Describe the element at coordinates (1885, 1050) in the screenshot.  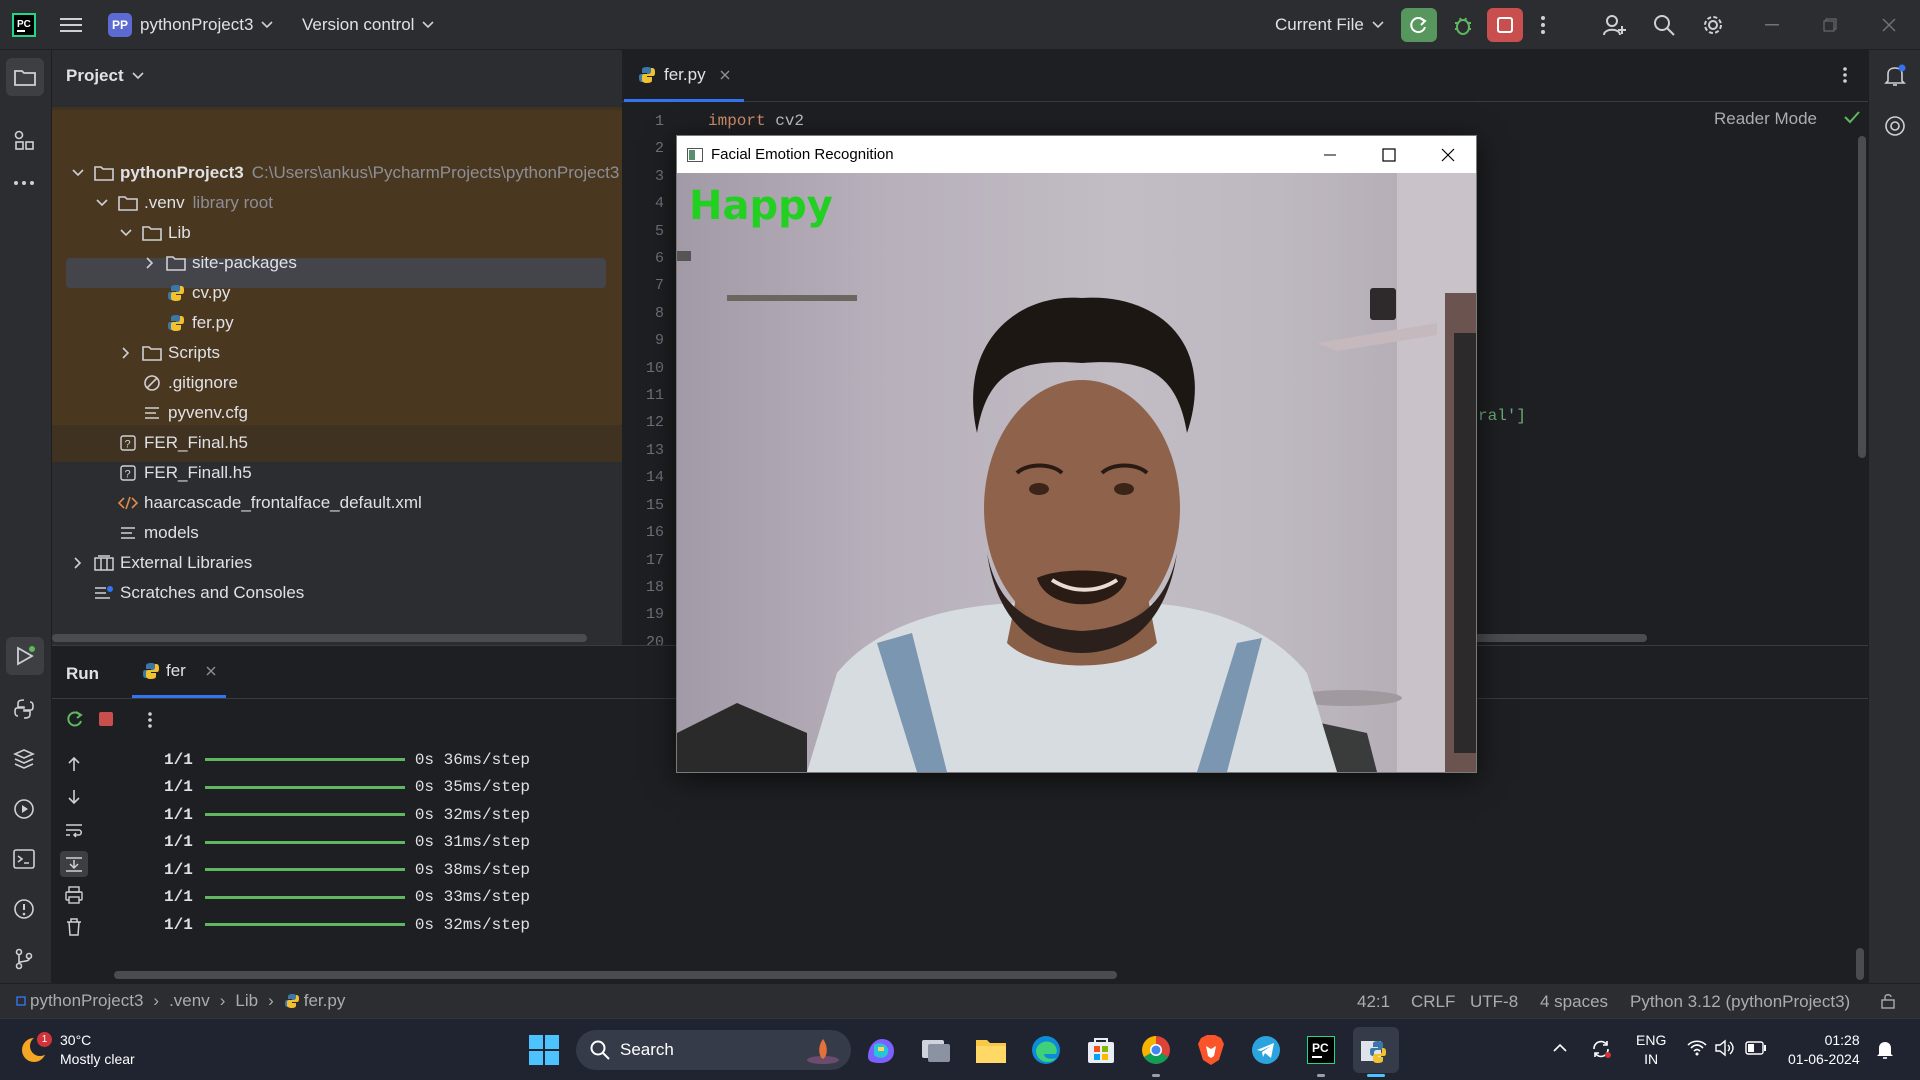
I see `notification-bell-icon` at that location.